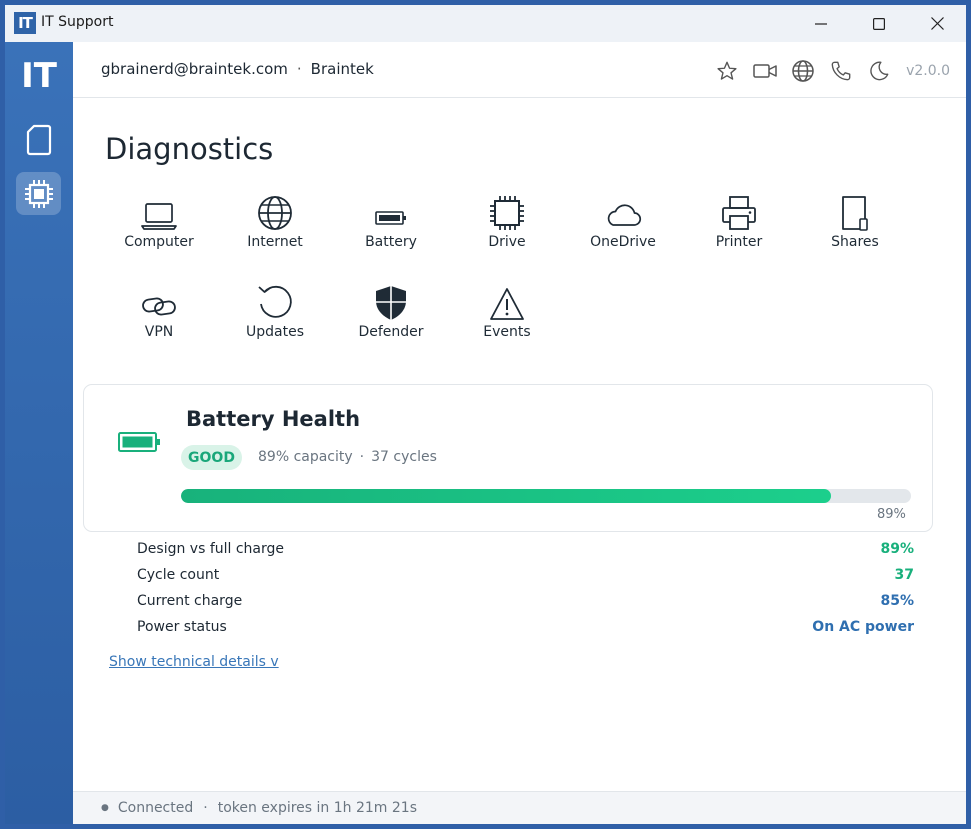 Image resolution: width=971 pixels, height=829 pixels. What do you see at coordinates (391, 332) in the screenshot?
I see `tile-label: Defender` at bounding box center [391, 332].